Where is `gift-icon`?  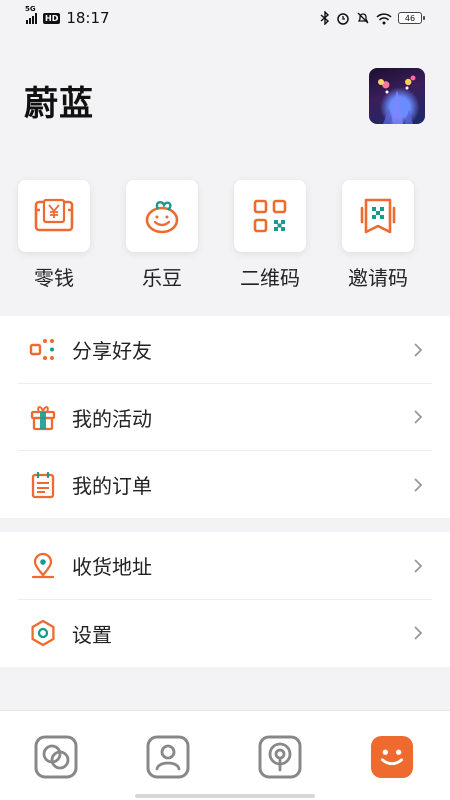
gift-icon is located at coordinates (43, 417).